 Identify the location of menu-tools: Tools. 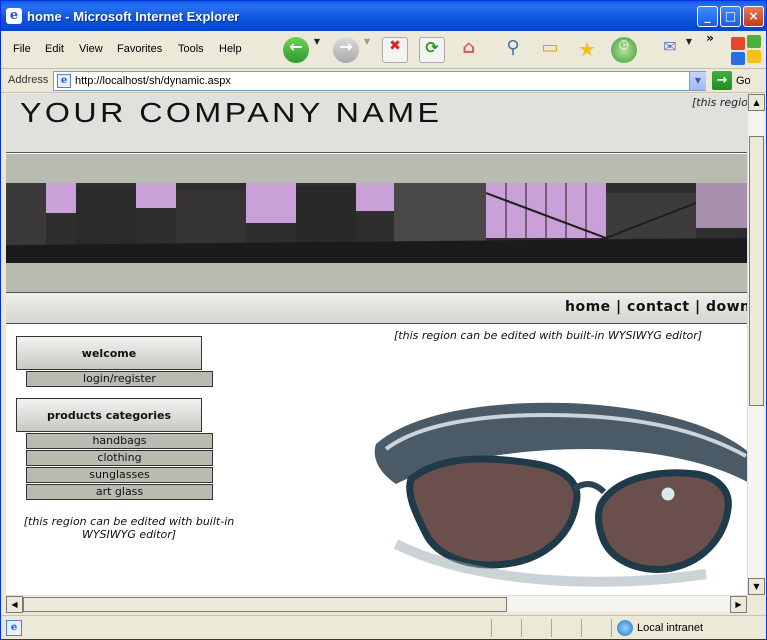
(191, 49).